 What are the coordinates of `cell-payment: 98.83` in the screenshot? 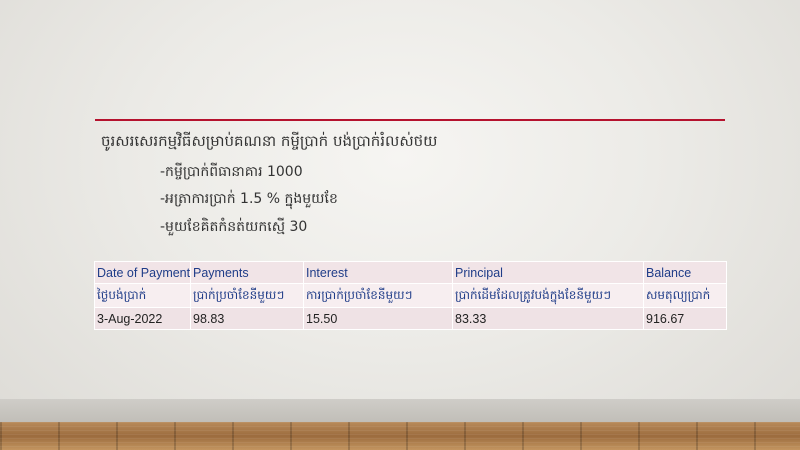 It's located at (247, 318).